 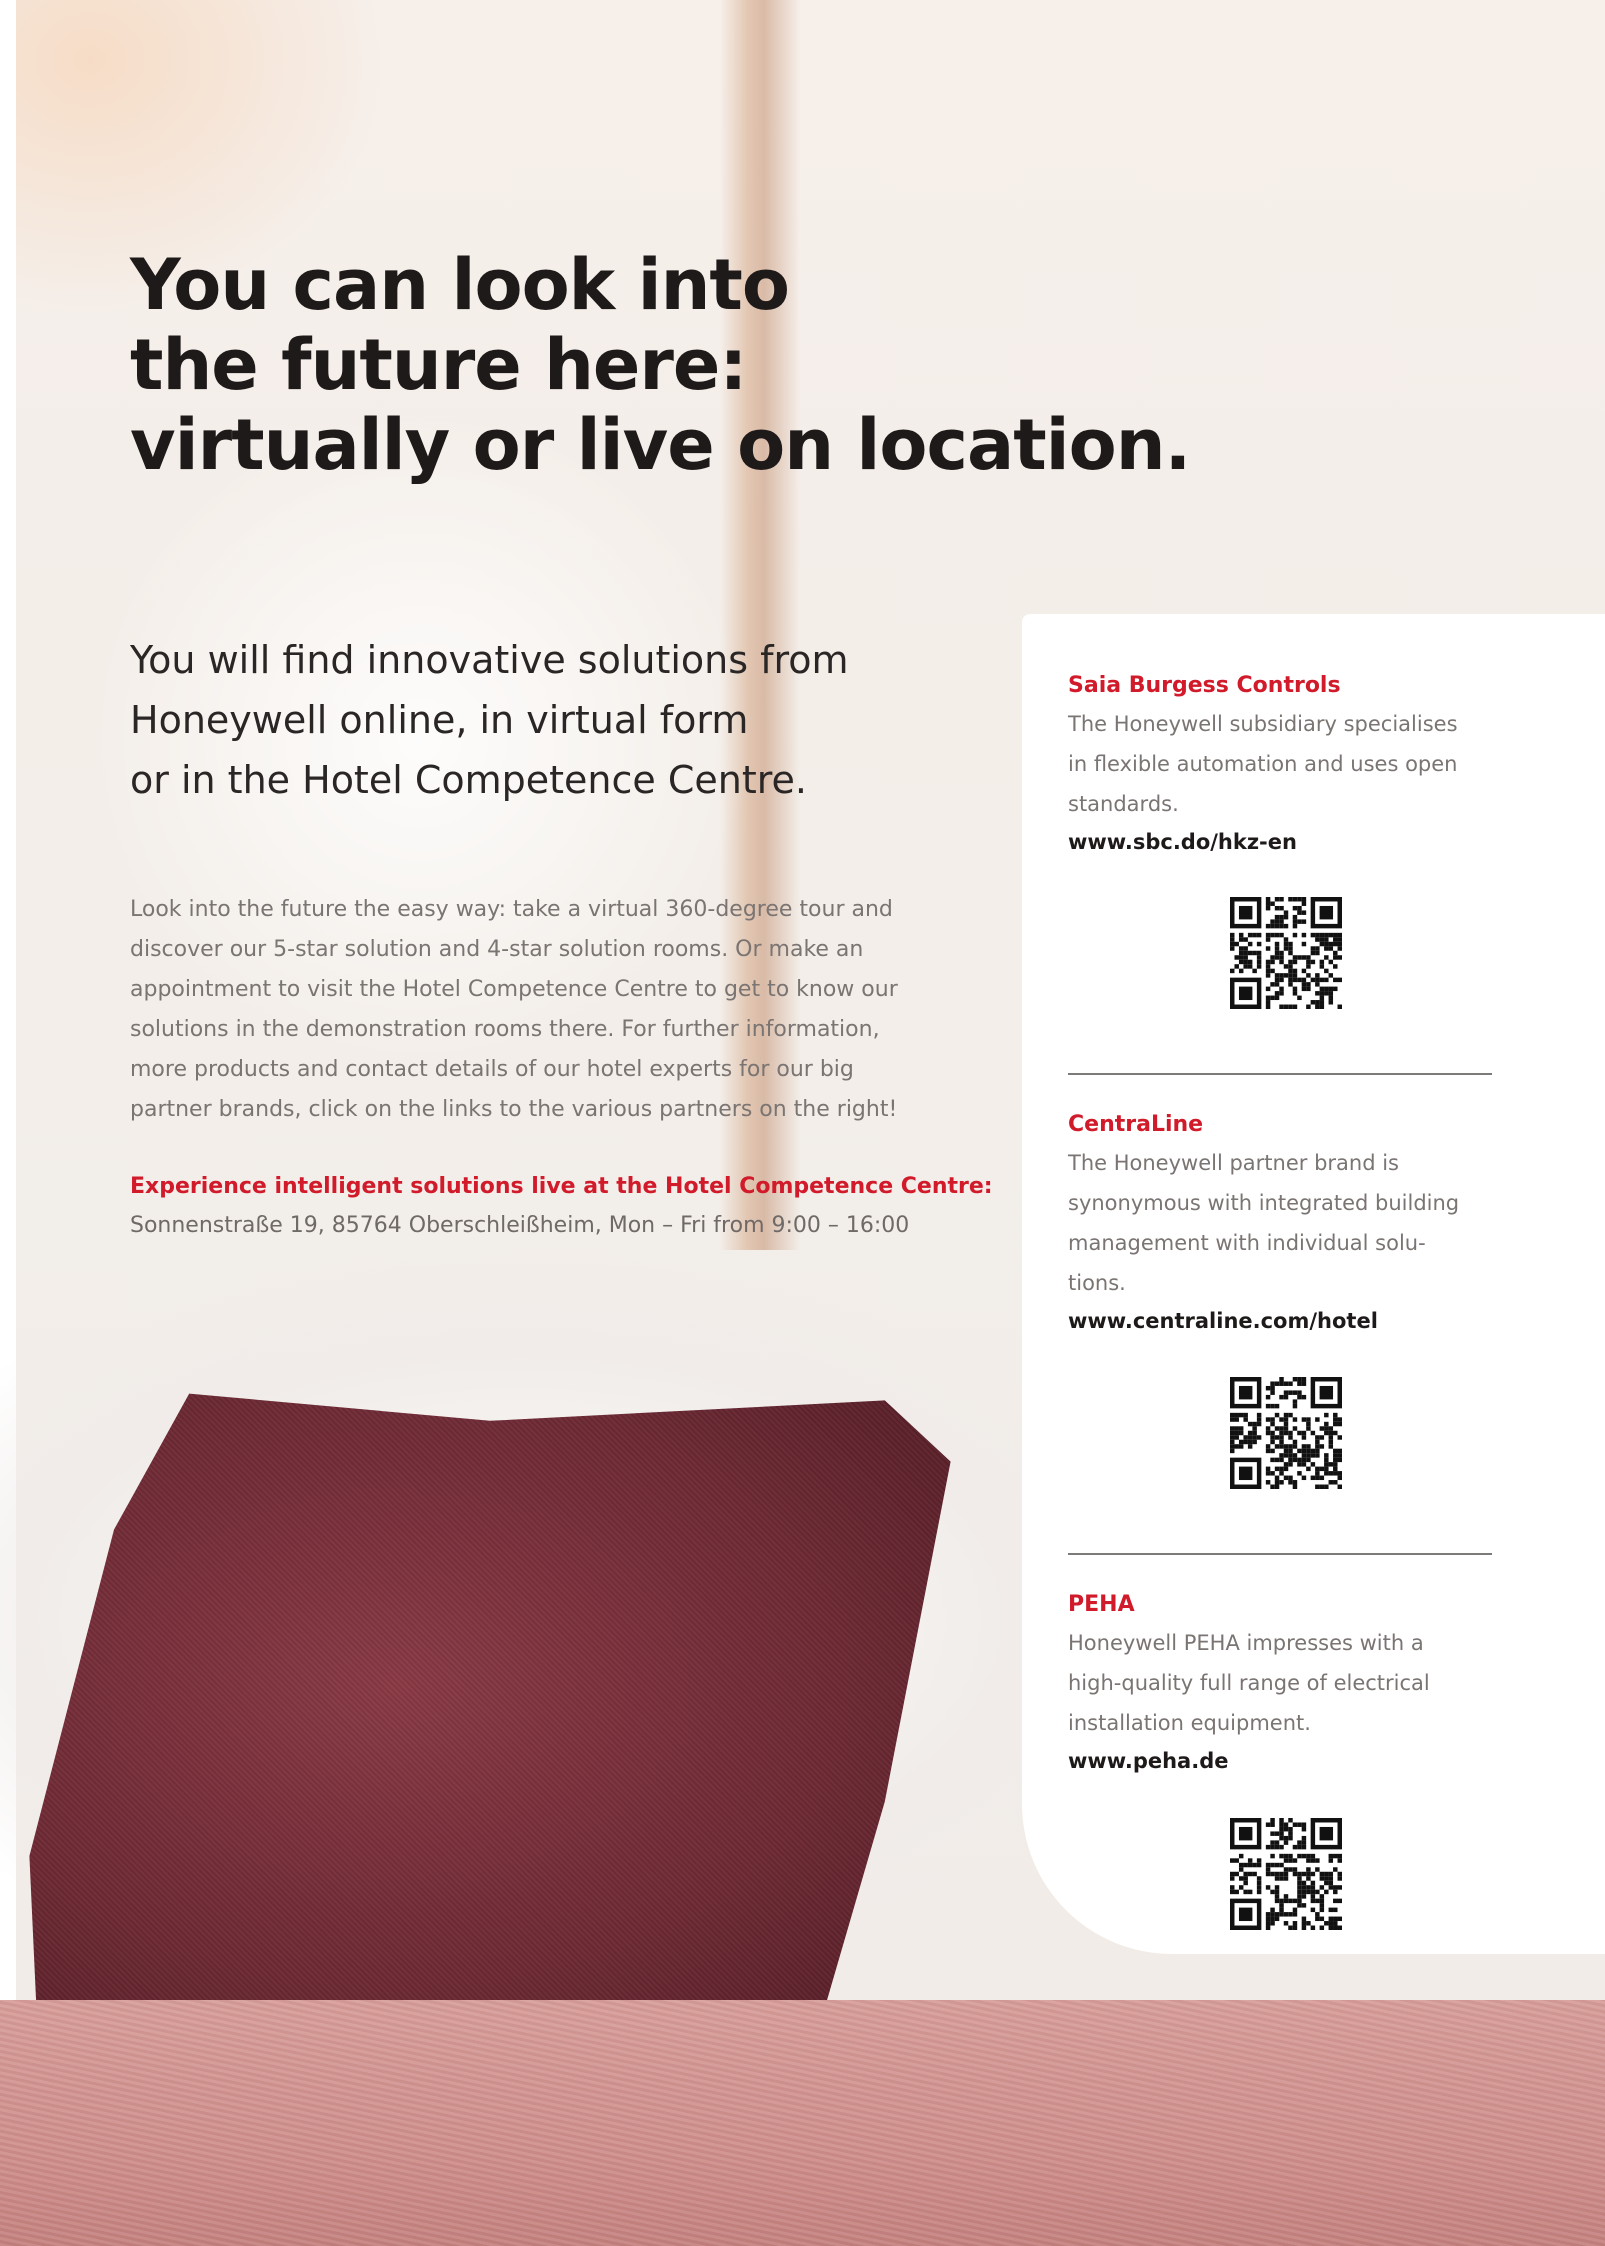 What do you see at coordinates (489, 660) in the screenshot?
I see `subtitle-line: You will find innovative solutions from` at bounding box center [489, 660].